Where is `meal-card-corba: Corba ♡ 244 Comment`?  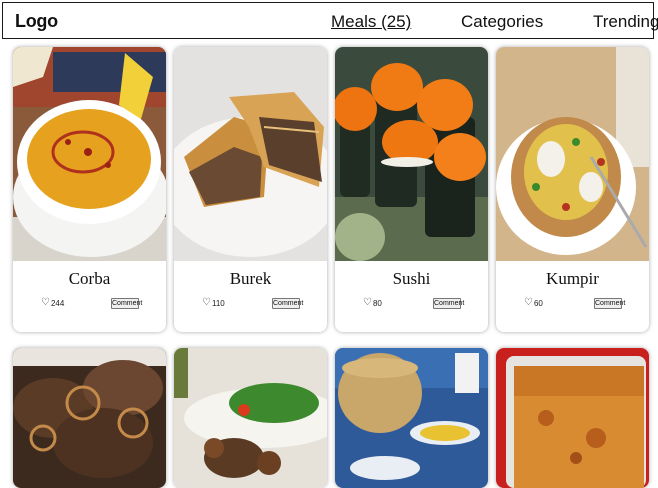 meal-card-corba: Corba ♡ 244 Comment is located at coordinates (89, 189).